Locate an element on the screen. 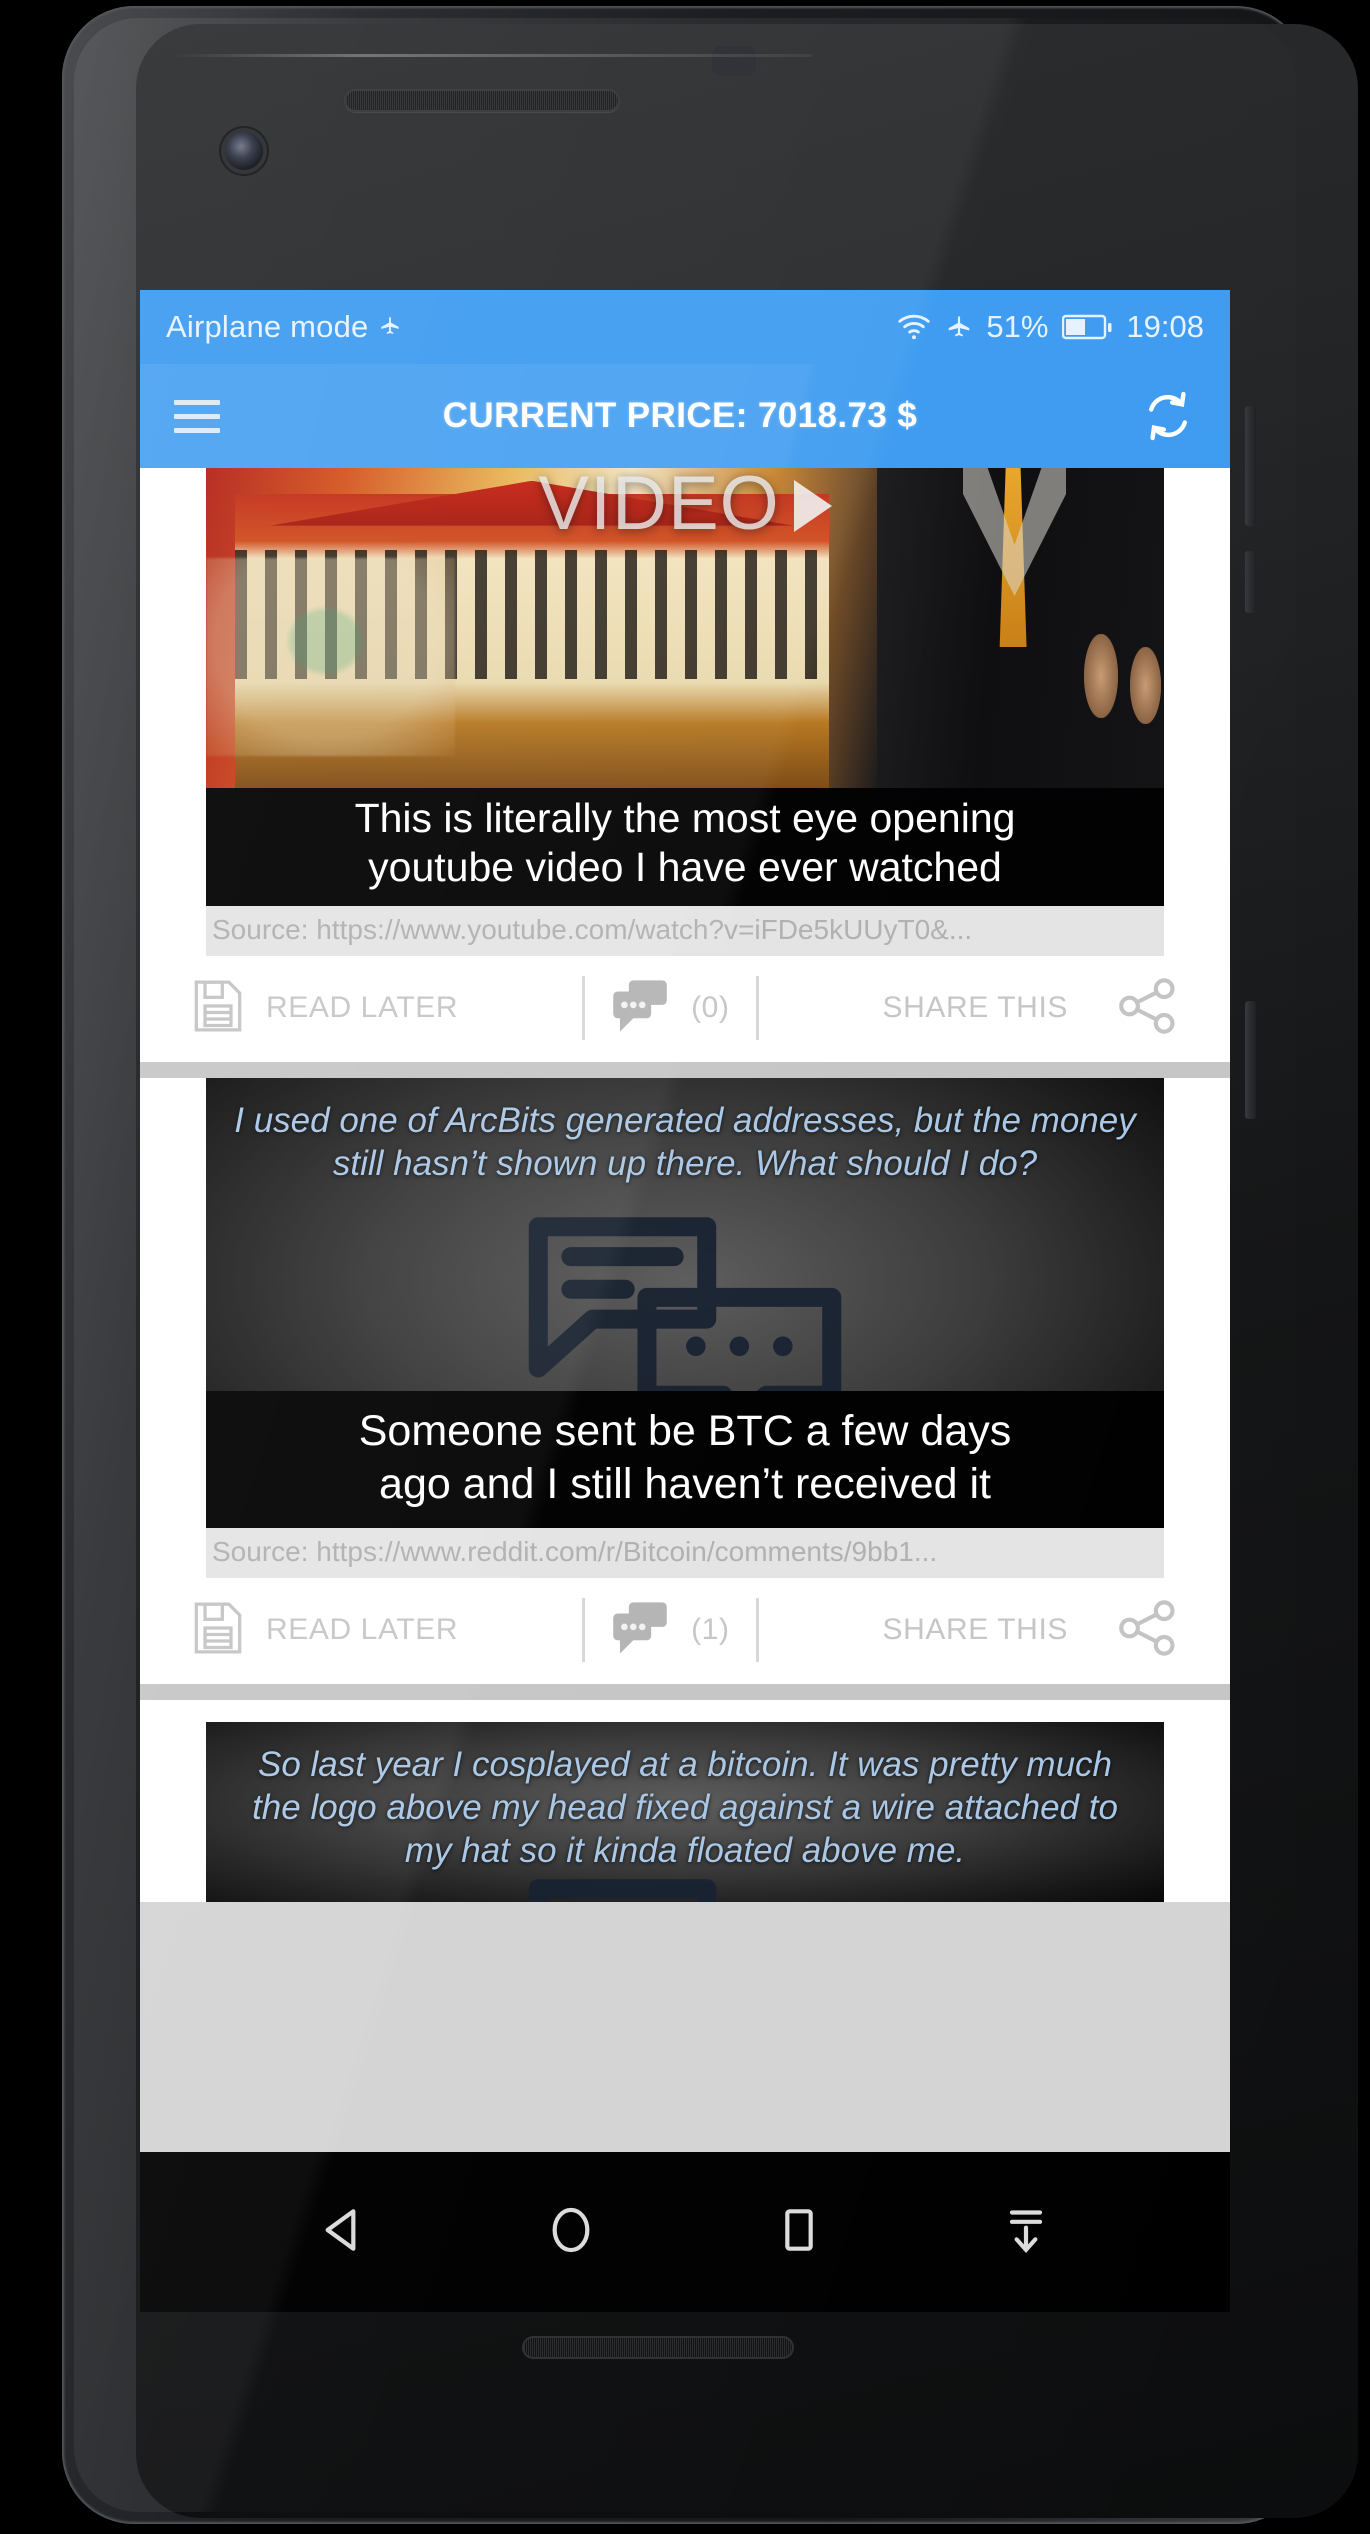  refresh-icon is located at coordinates (1168, 416).